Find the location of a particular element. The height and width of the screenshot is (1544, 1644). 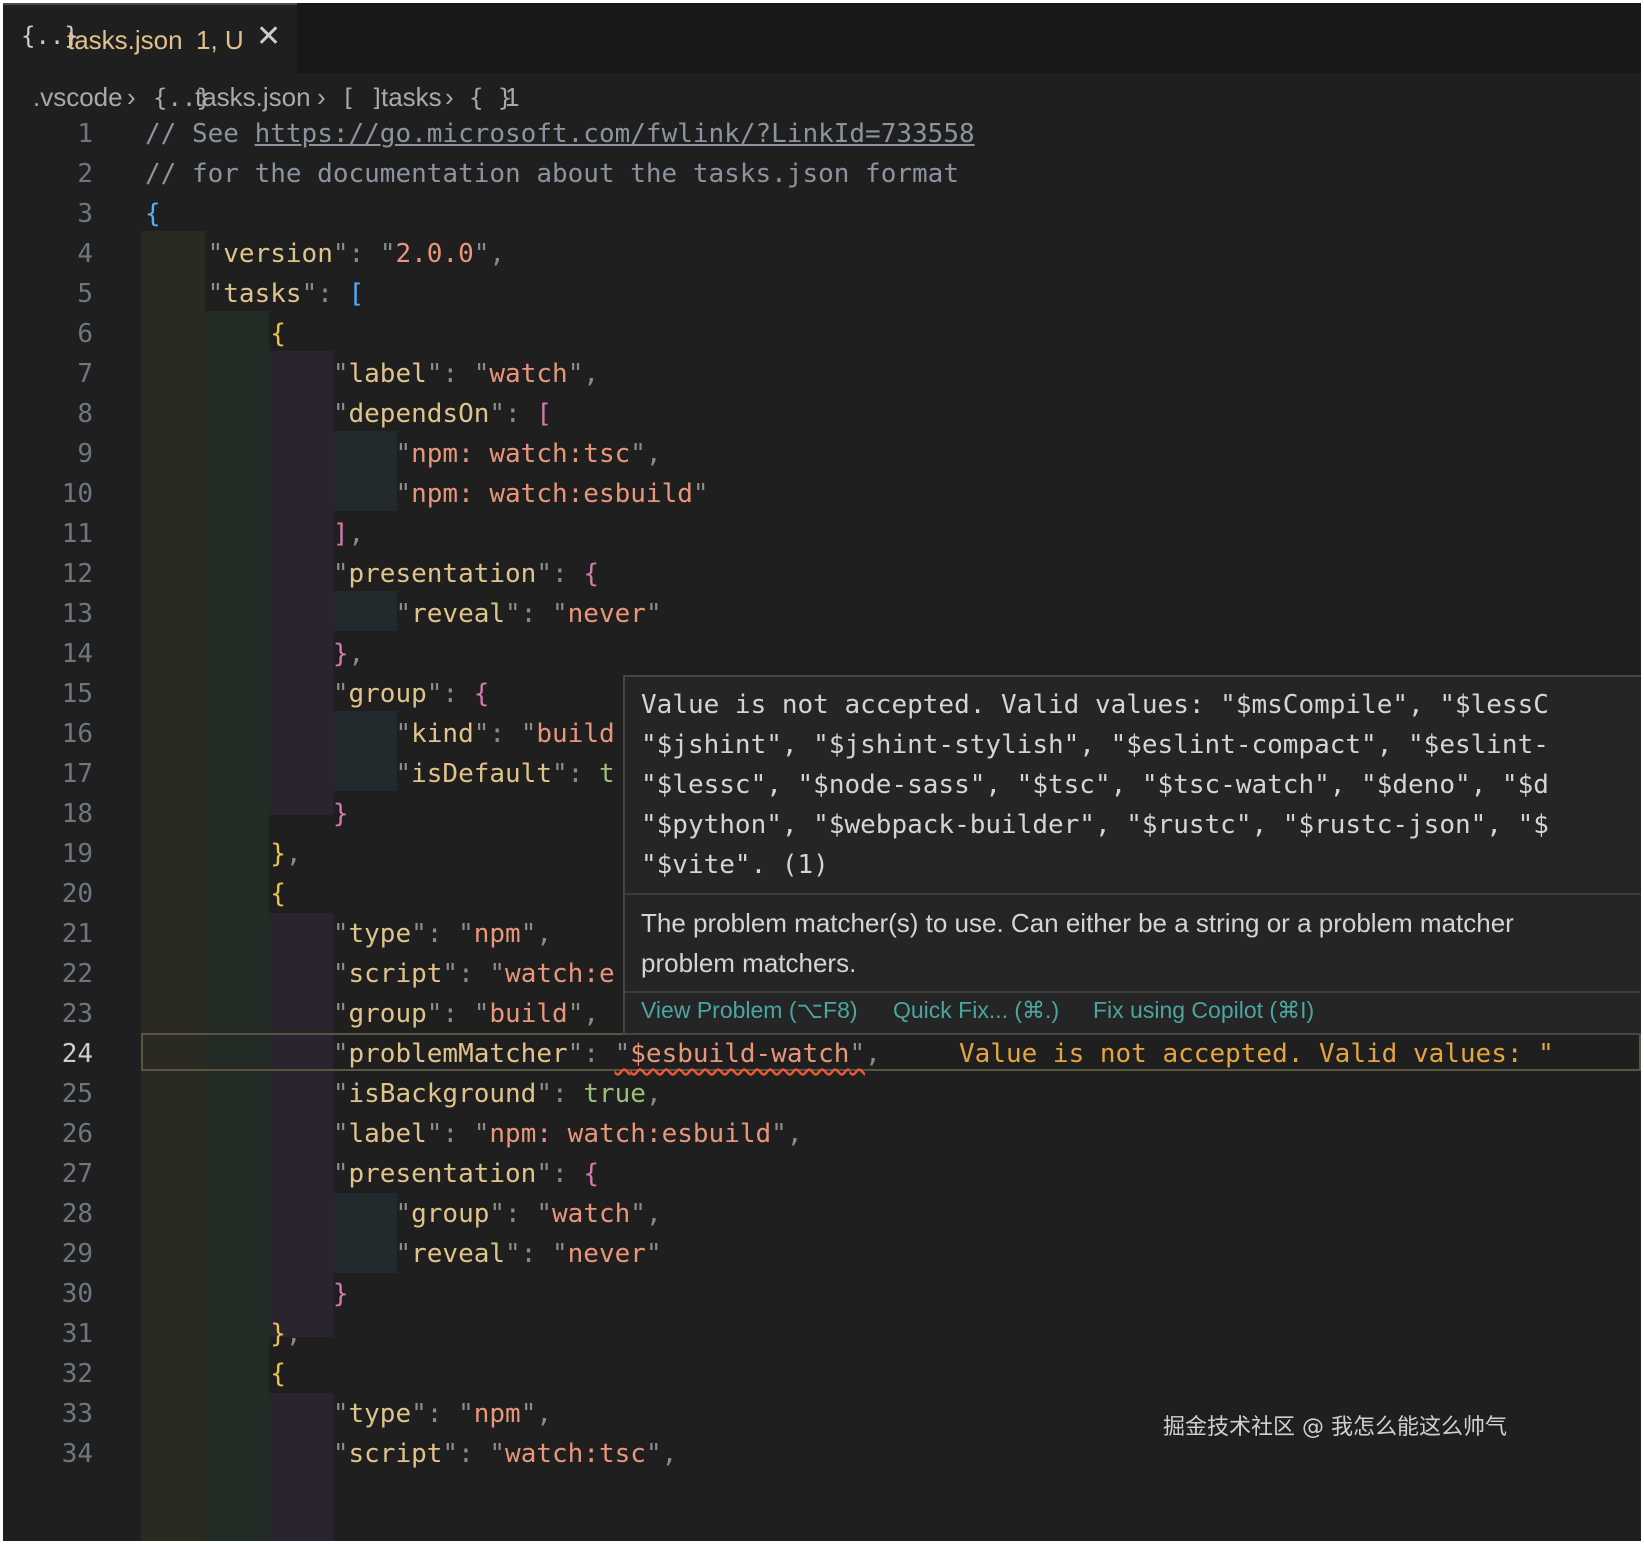

tab-tasks-json: {..} tasks.json 1, U ✕ is located at coordinates (150, 38).